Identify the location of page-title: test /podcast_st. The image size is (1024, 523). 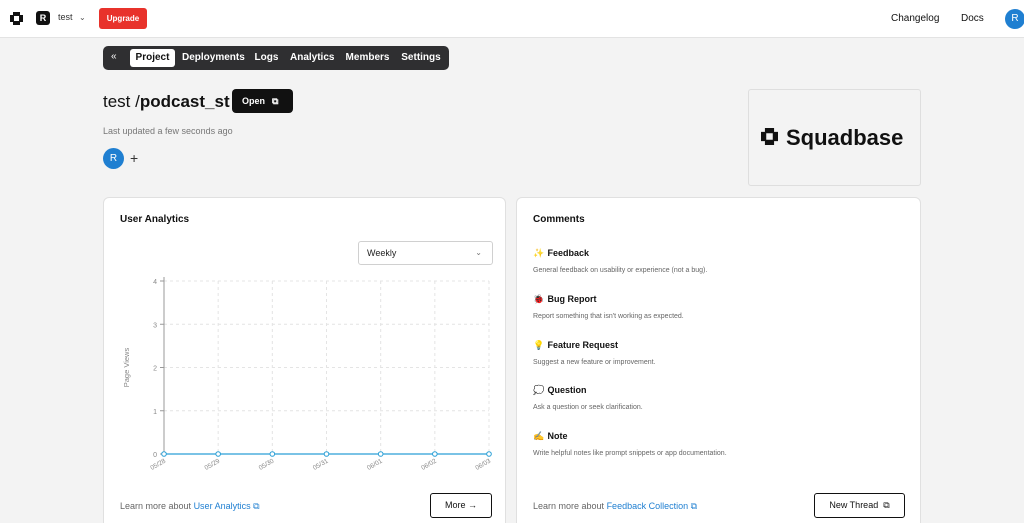
(166, 102).